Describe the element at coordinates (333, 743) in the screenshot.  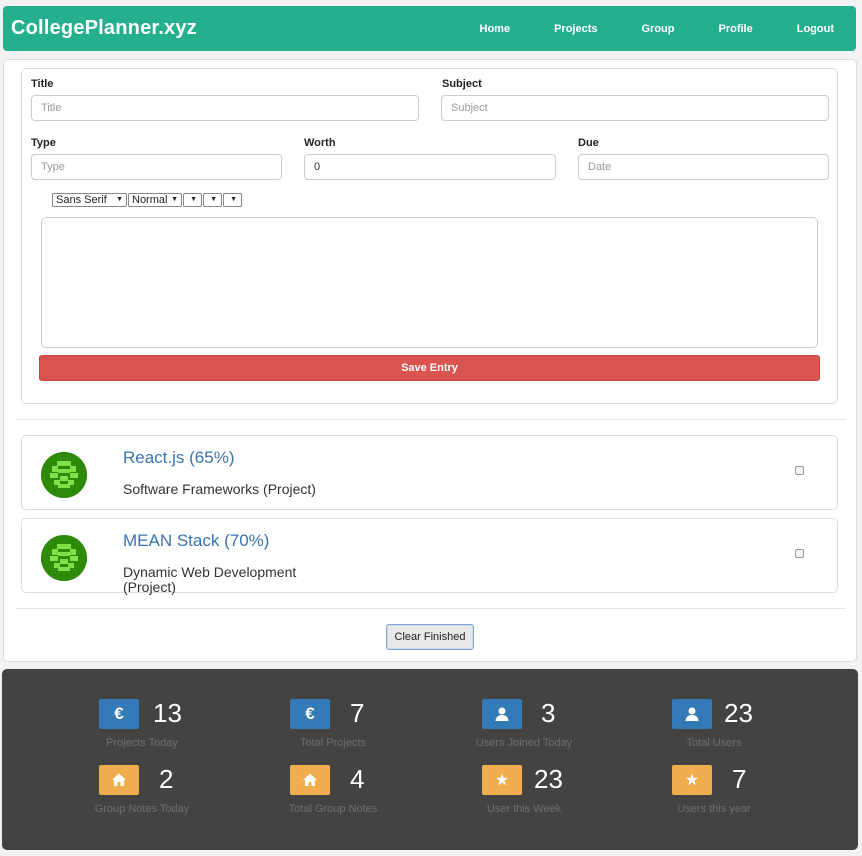
I see `stat-label: Total Projects` at that location.